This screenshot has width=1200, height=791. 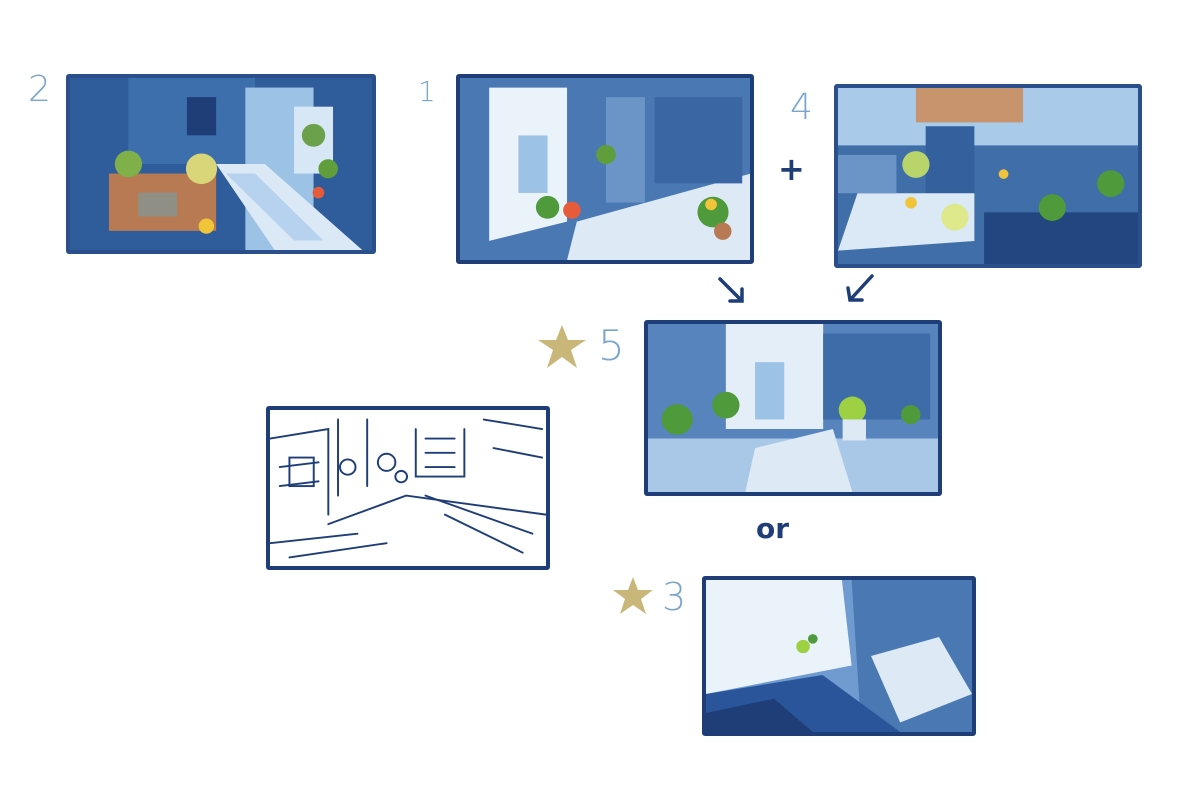 I want to click on thumbnail-number-4: 4, so click(x=801, y=107).